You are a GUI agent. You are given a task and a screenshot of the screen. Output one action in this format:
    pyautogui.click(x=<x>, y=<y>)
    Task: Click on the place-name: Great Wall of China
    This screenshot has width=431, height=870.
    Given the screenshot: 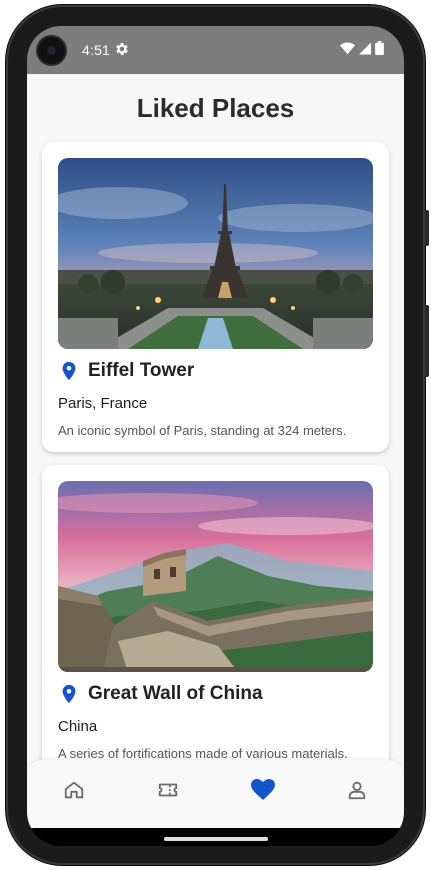 What is the action you would take?
    pyautogui.click(x=175, y=693)
    